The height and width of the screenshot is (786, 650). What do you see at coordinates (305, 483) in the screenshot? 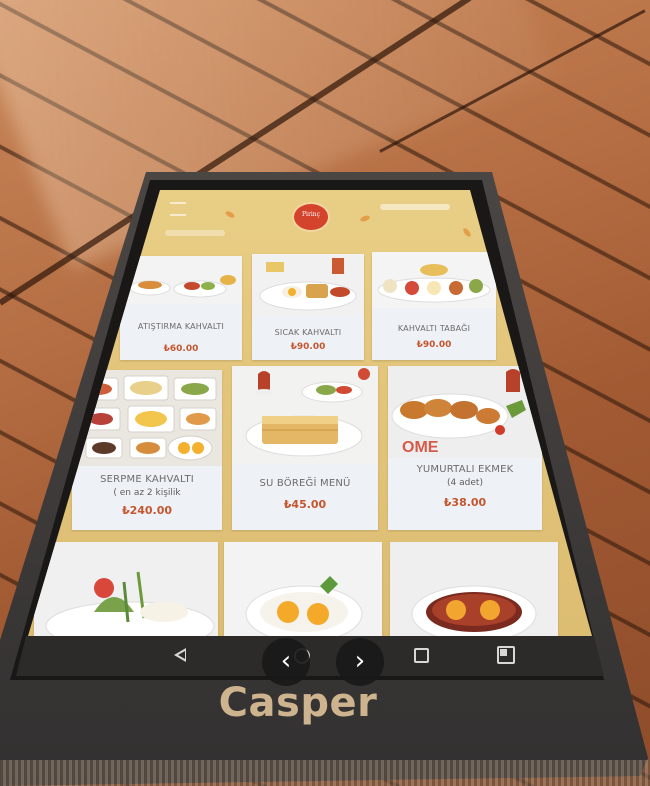
I see `menu-item-name: SU BÖREĞİ MENÜ` at bounding box center [305, 483].